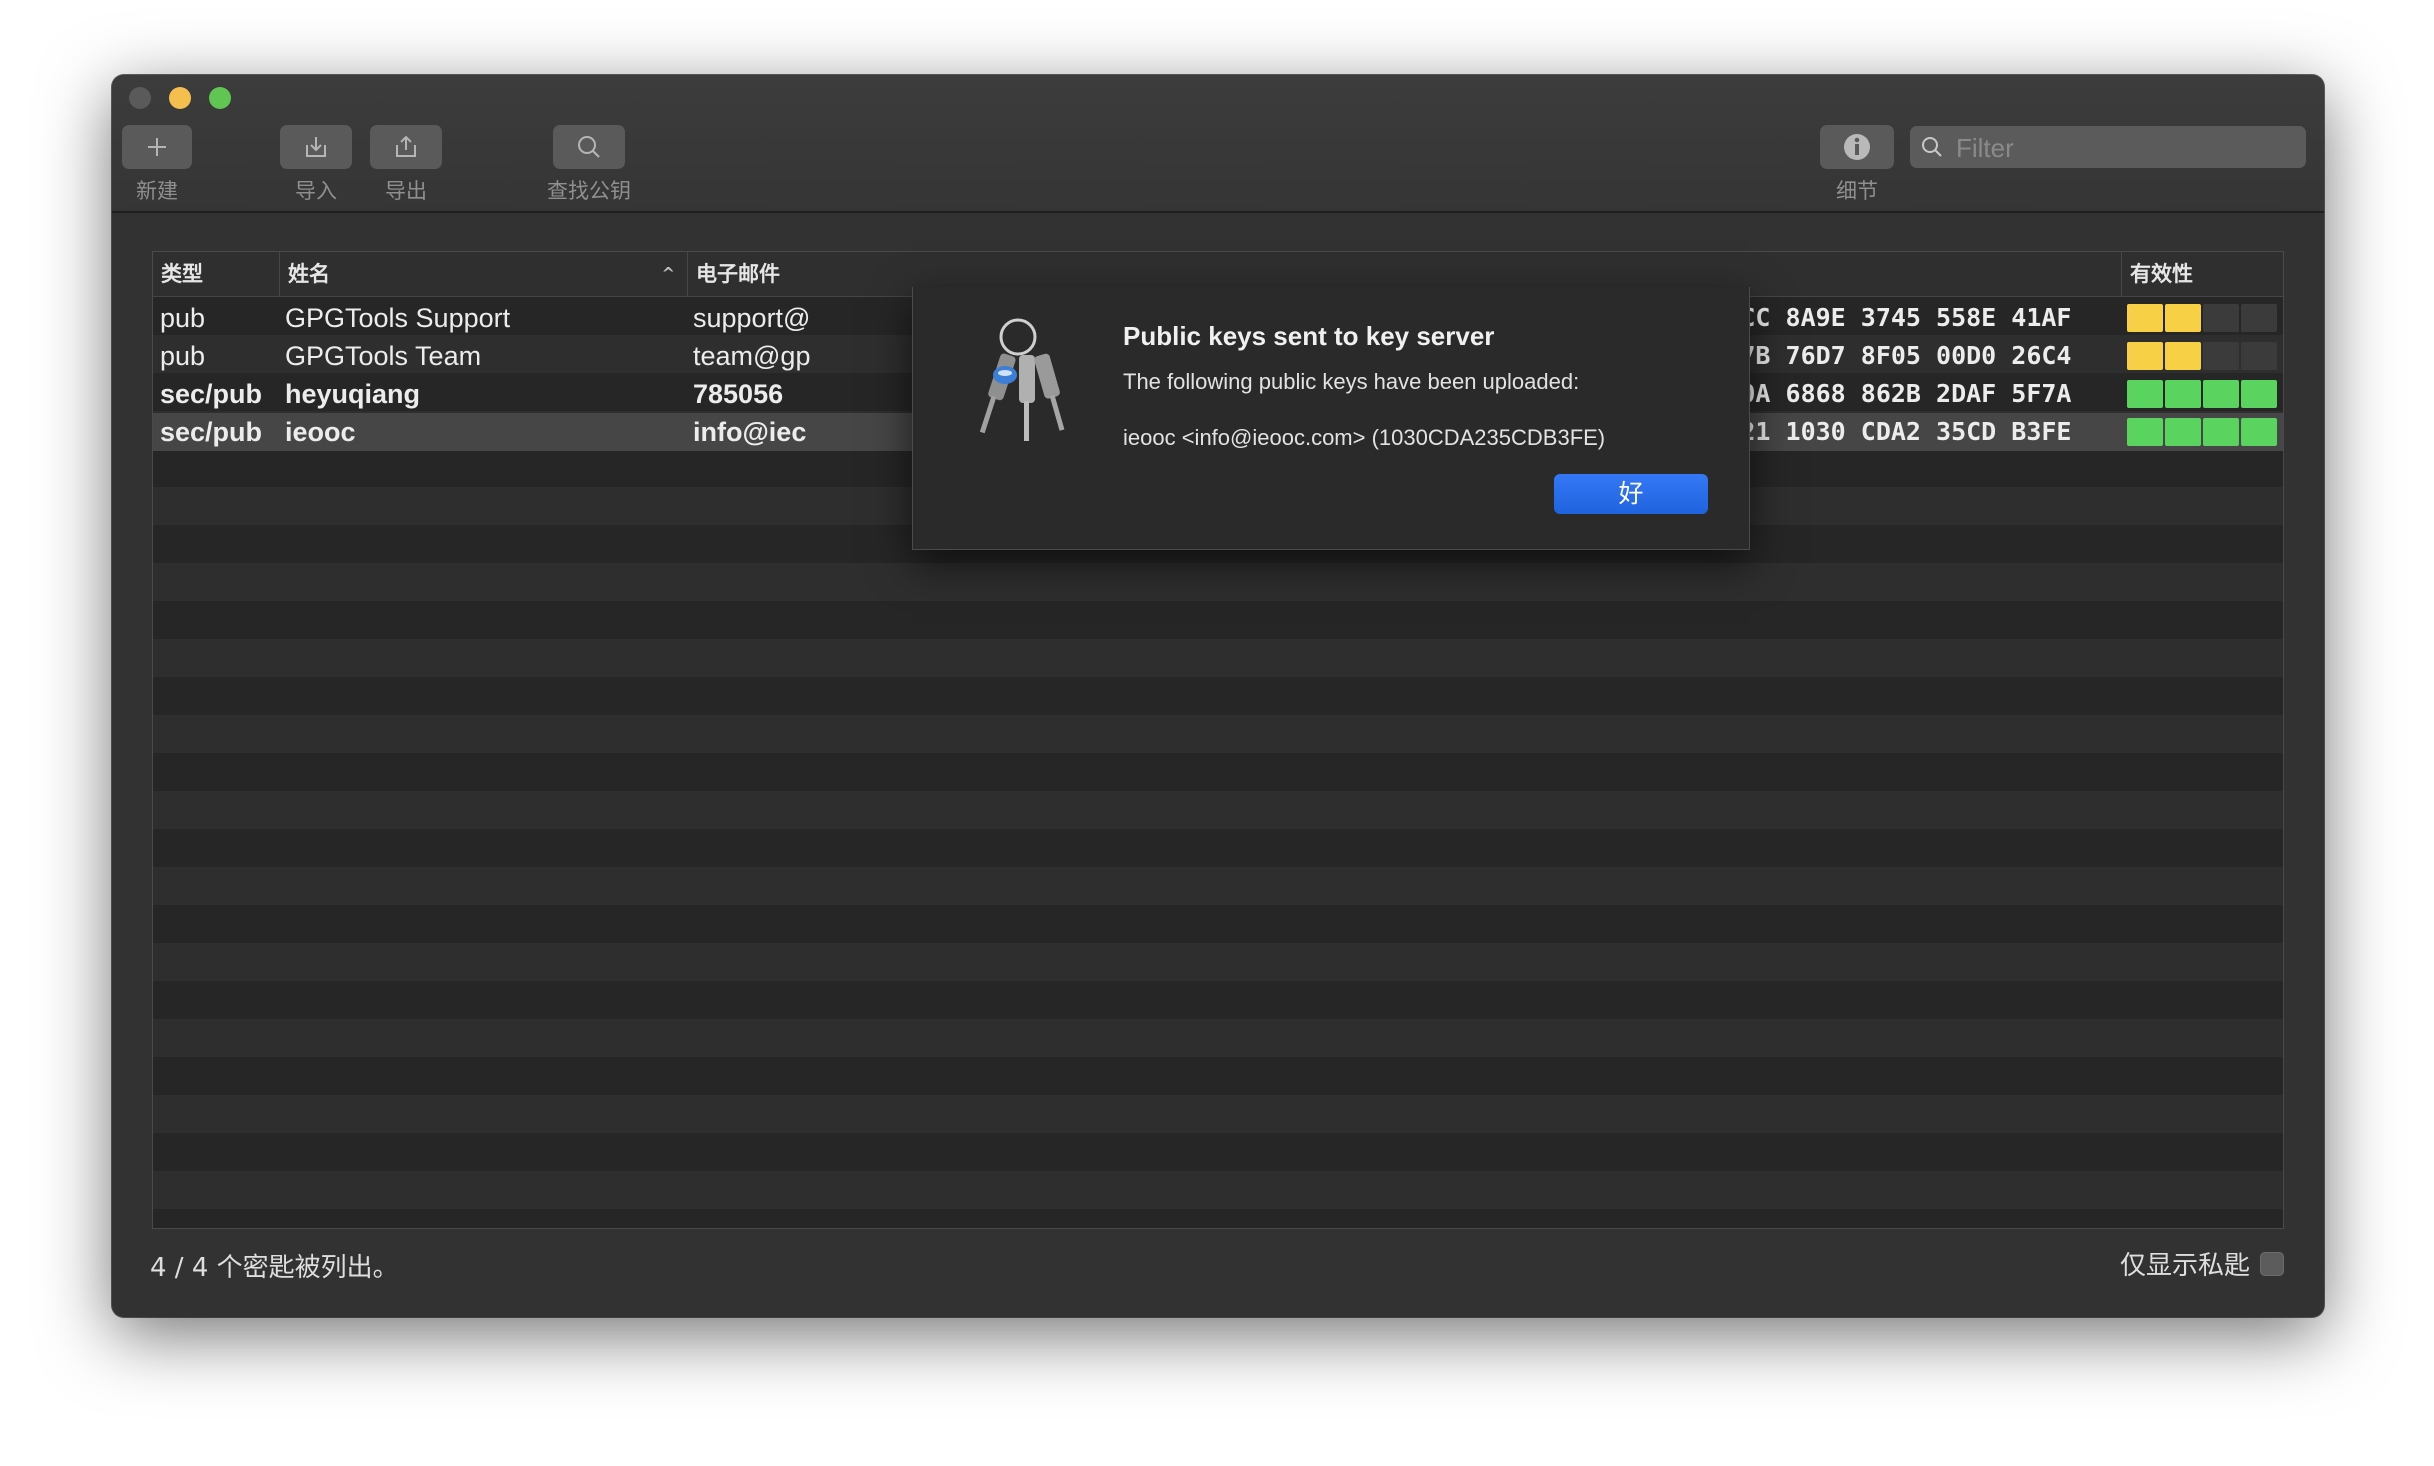  I want to click on lookup-key-tool: 查找公钥, so click(589, 165).